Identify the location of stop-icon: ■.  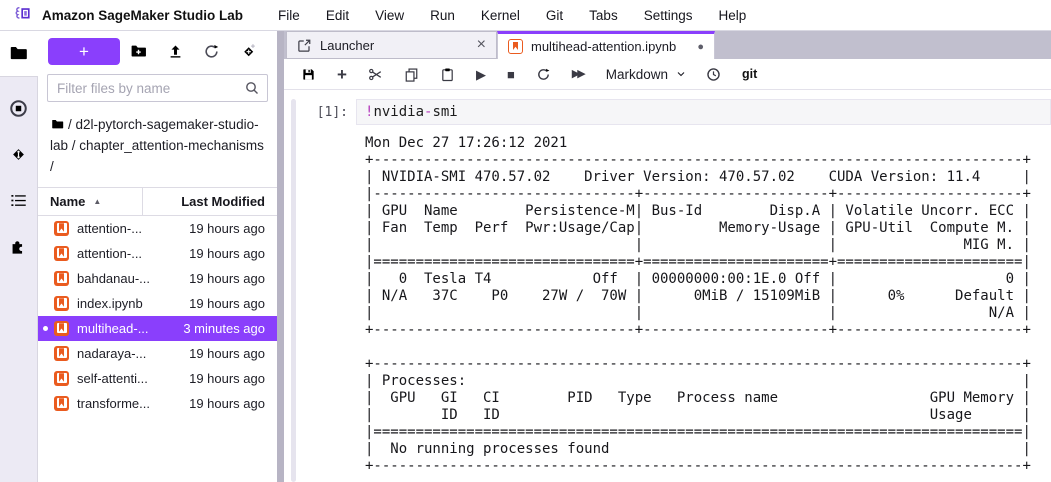
(510, 74).